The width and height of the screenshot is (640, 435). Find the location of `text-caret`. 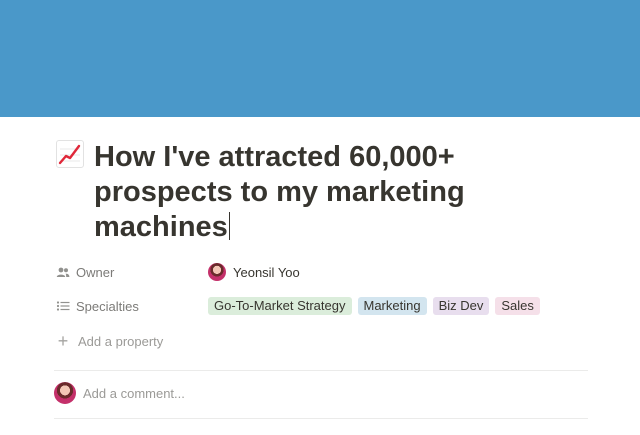

text-caret is located at coordinates (229, 226).